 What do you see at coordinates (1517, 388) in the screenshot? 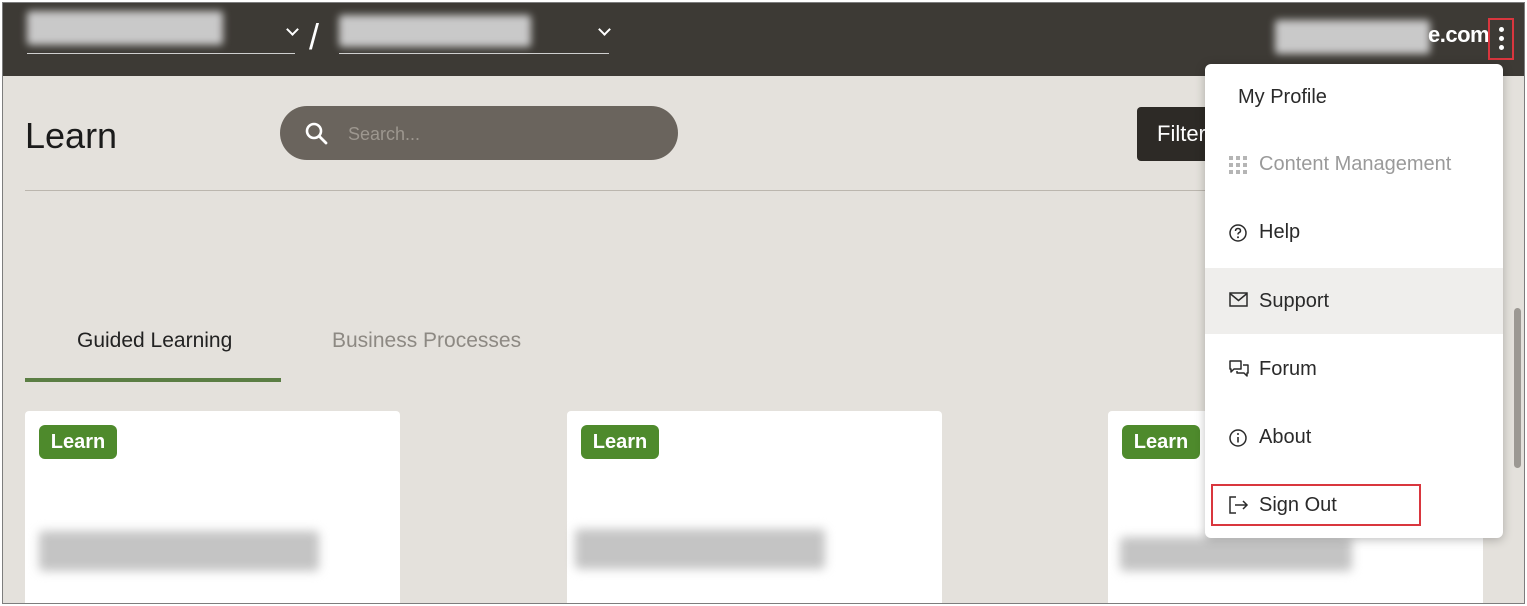
I see `scrollbar-thumb` at bounding box center [1517, 388].